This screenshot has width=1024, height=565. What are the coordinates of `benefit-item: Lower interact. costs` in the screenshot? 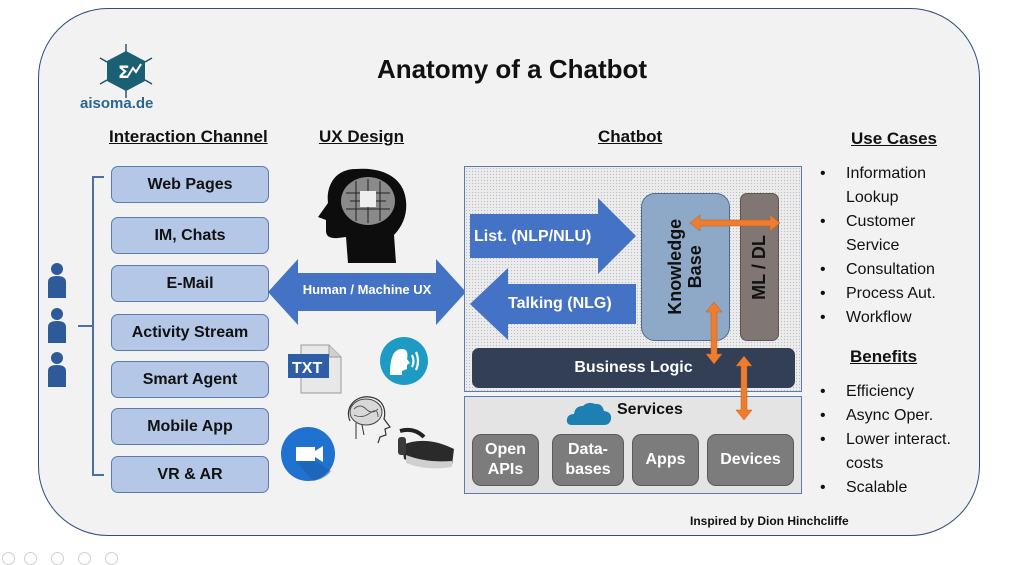 It's located at (900, 452).